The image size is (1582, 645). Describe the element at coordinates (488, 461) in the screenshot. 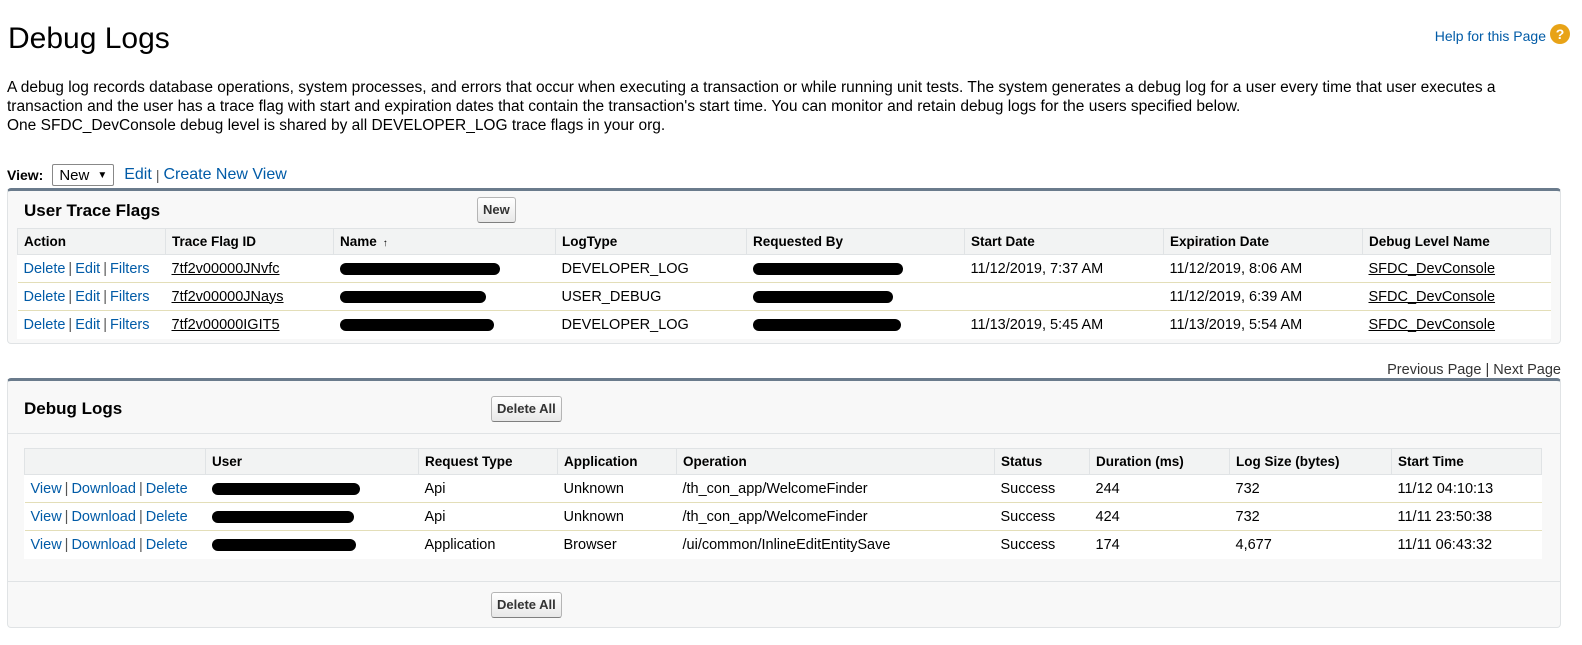

I see `column-header: Request Type` at that location.